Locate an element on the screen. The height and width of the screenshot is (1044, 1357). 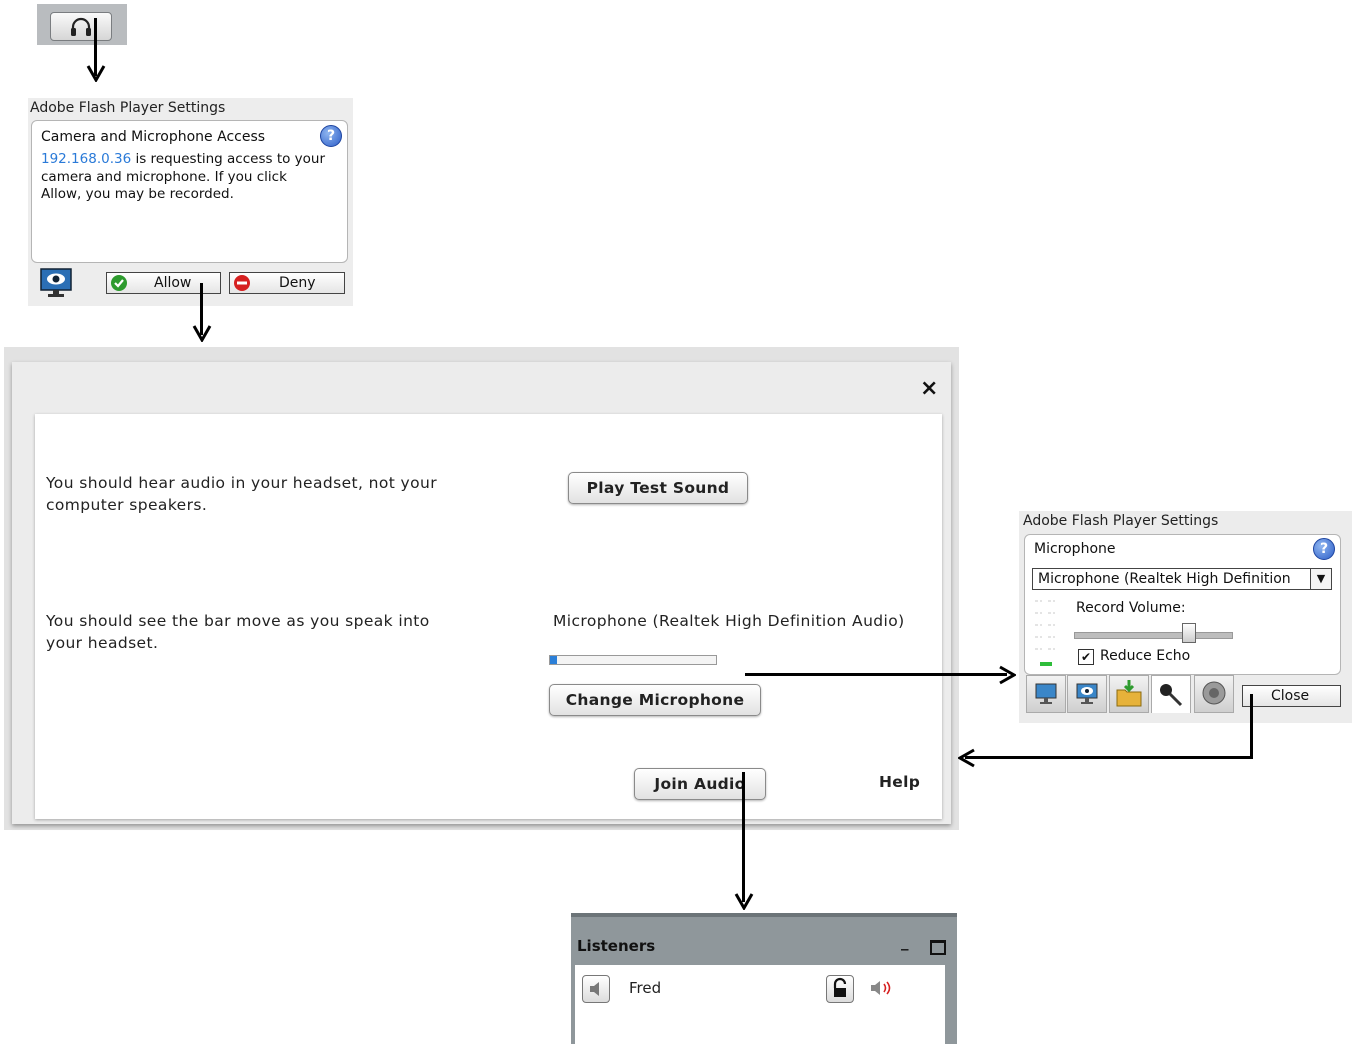
reduce-echo-checkbox: ✔ is located at coordinates (1086, 657).